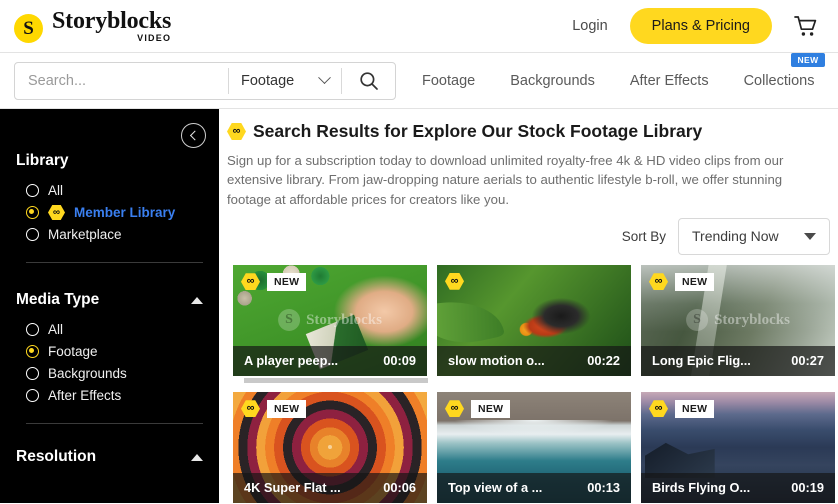 The width and height of the screenshot is (838, 504). I want to click on sidebar-option-backgrounds: Backgrounds, so click(114, 373).